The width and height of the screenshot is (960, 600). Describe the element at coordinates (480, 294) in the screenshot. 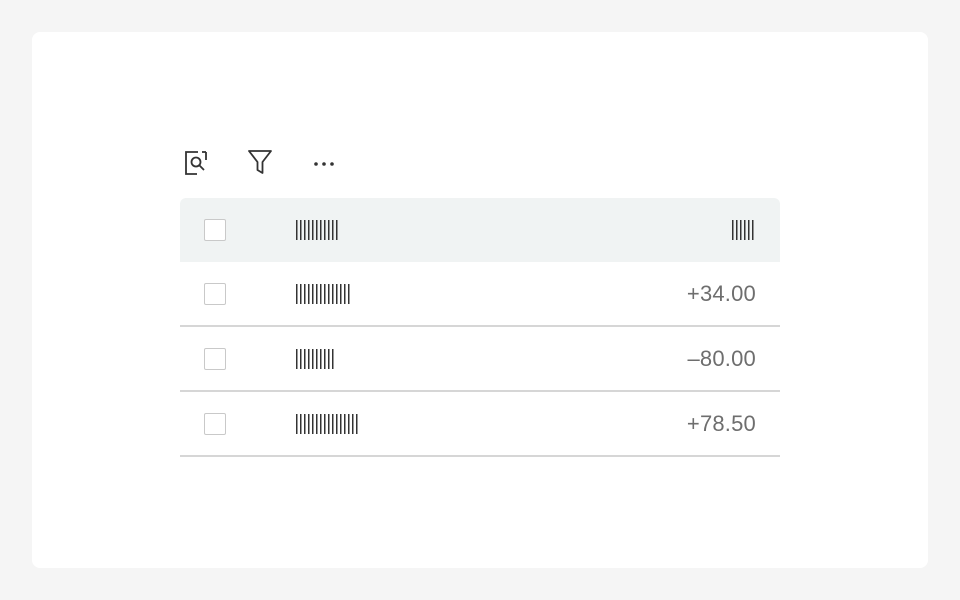

I see `table-row: +34.00` at that location.